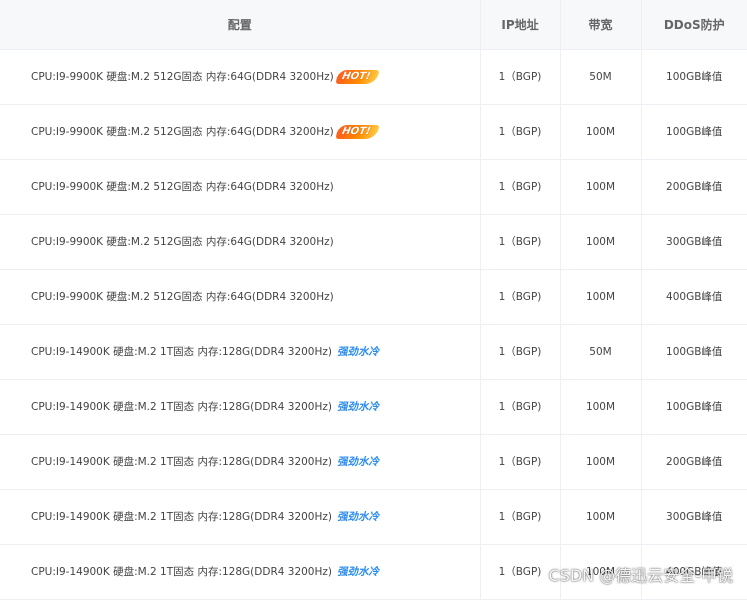  I want to click on watermark: CSDN @德迅云安全-甲锐, so click(640, 575).